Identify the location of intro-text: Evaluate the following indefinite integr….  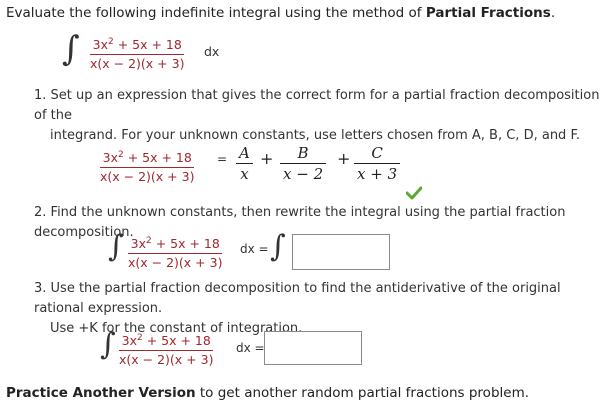
(216, 13).